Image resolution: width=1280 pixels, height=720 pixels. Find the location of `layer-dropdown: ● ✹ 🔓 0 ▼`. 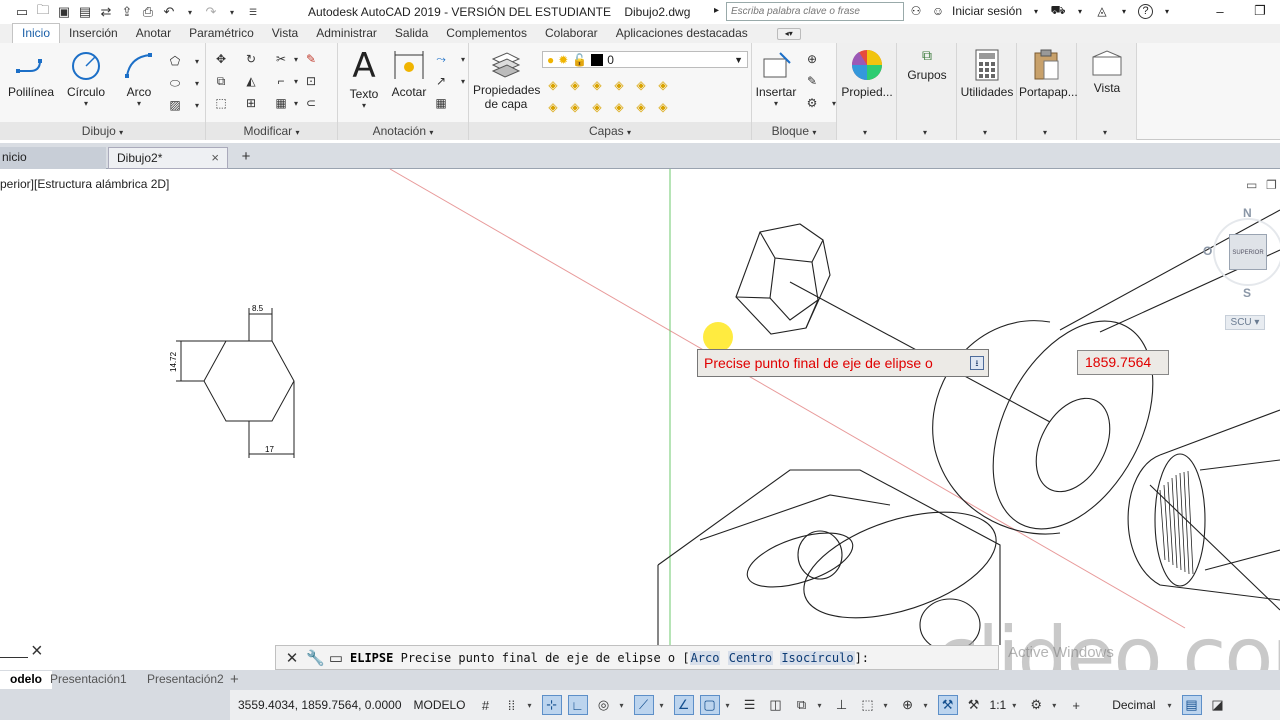

layer-dropdown: ● ✹ 🔓 0 ▼ is located at coordinates (645, 59).